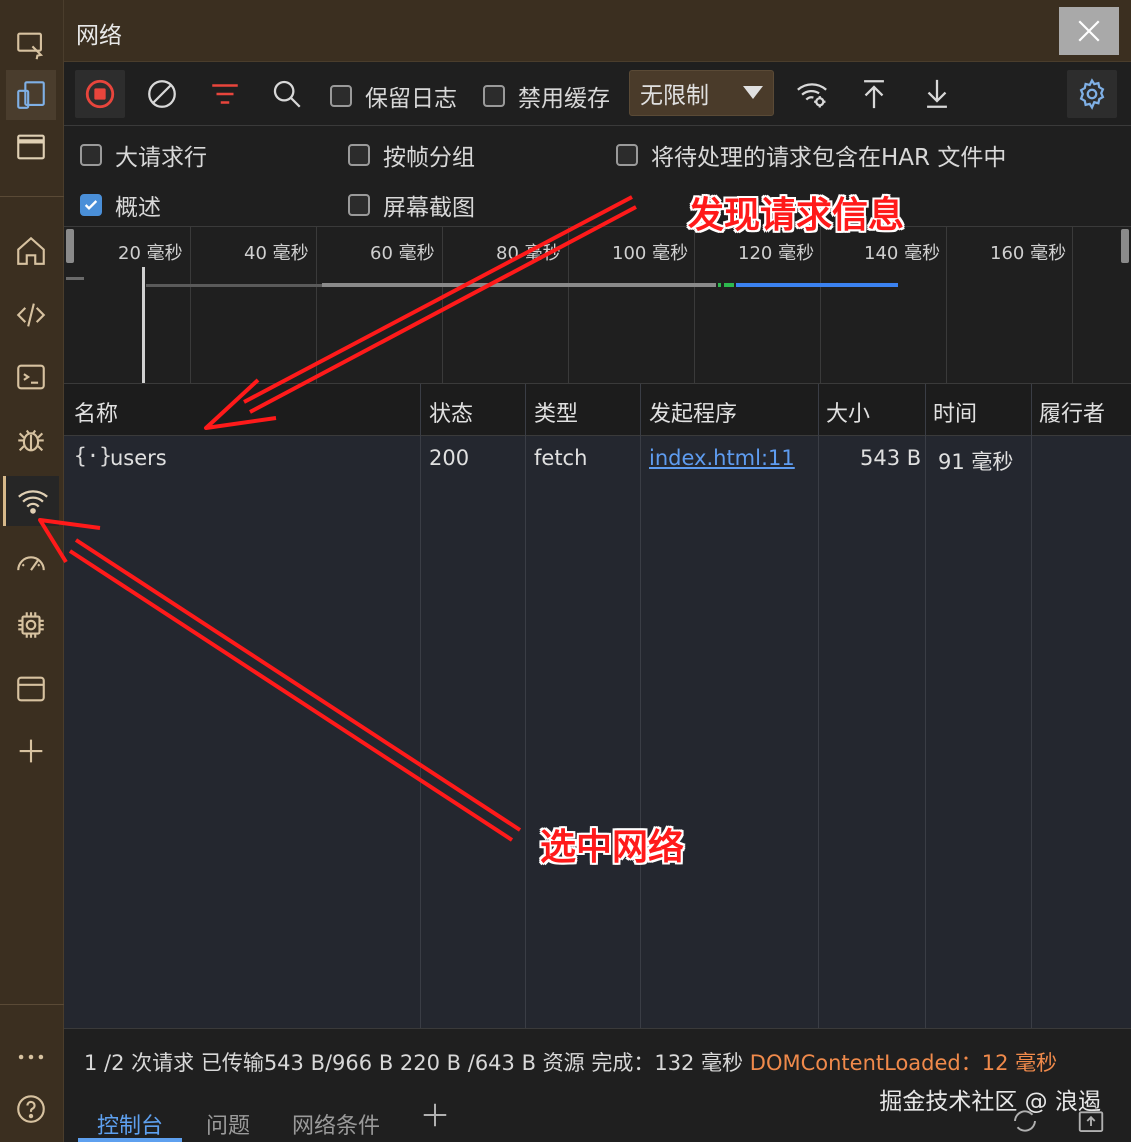 Image resolution: width=1131 pixels, height=1142 pixels. Describe the element at coordinates (31, 45) in the screenshot. I see `device-inspect-icon` at that location.